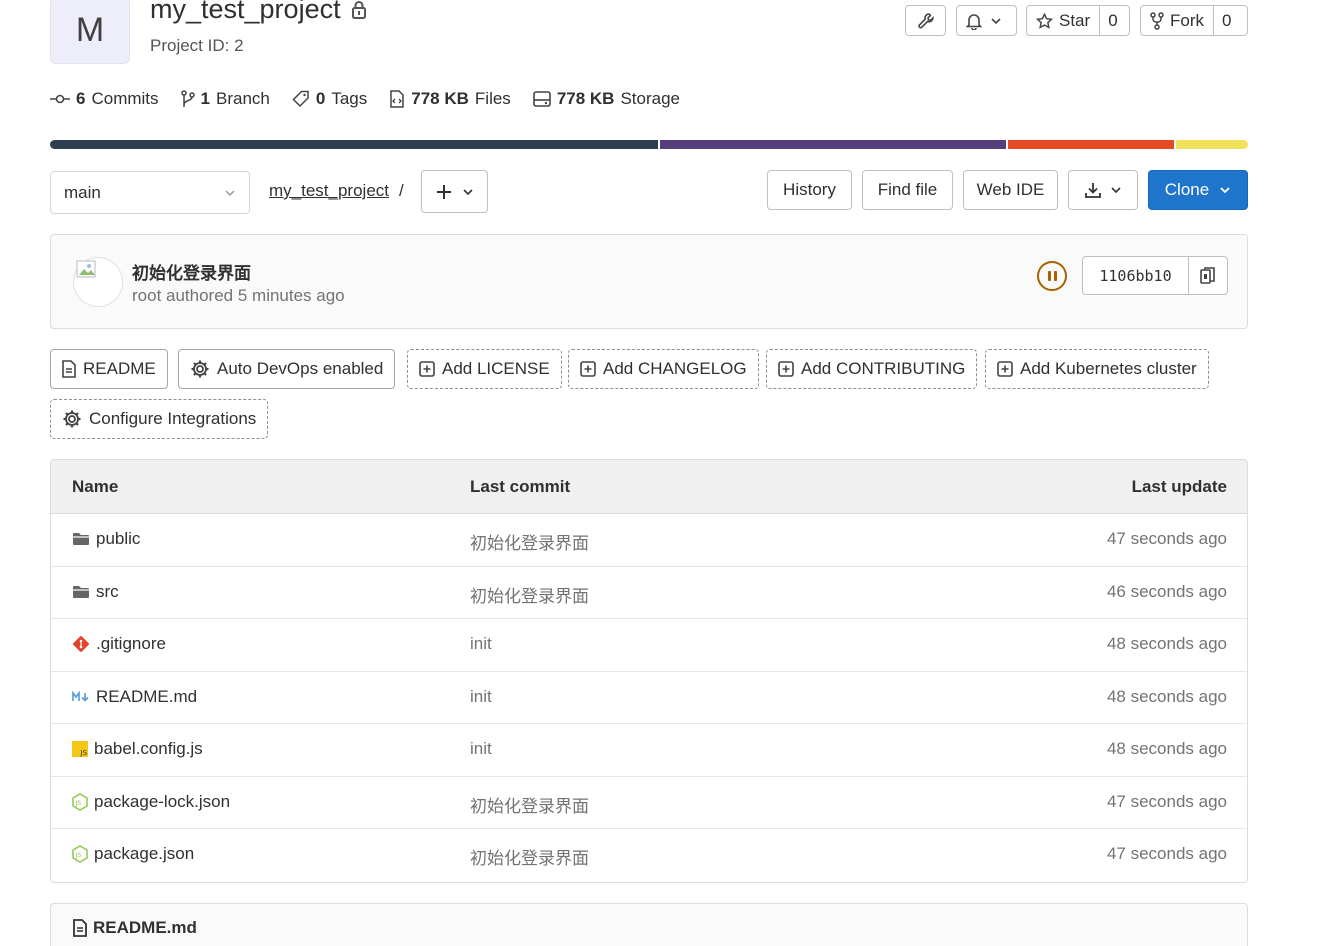 This screenshot has height=946, width=1324. I want to click on tags-stat: 0 Tags, so click(329, 99).